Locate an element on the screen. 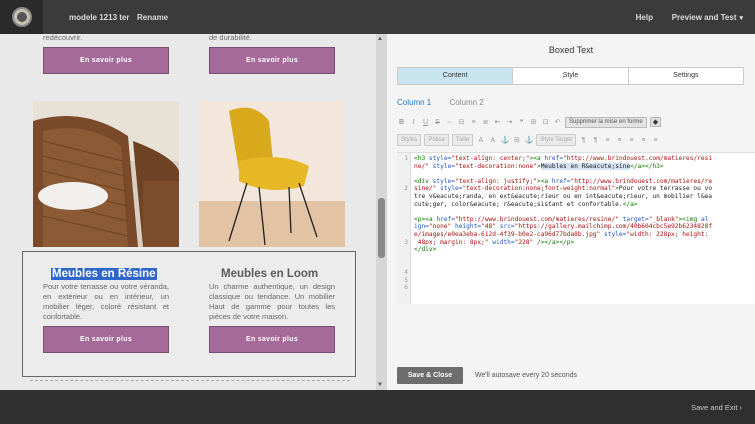 The height and width of the screenshot is (424, 755). merge-tag-icon: ⚓ is located at coordinates (529, 140).